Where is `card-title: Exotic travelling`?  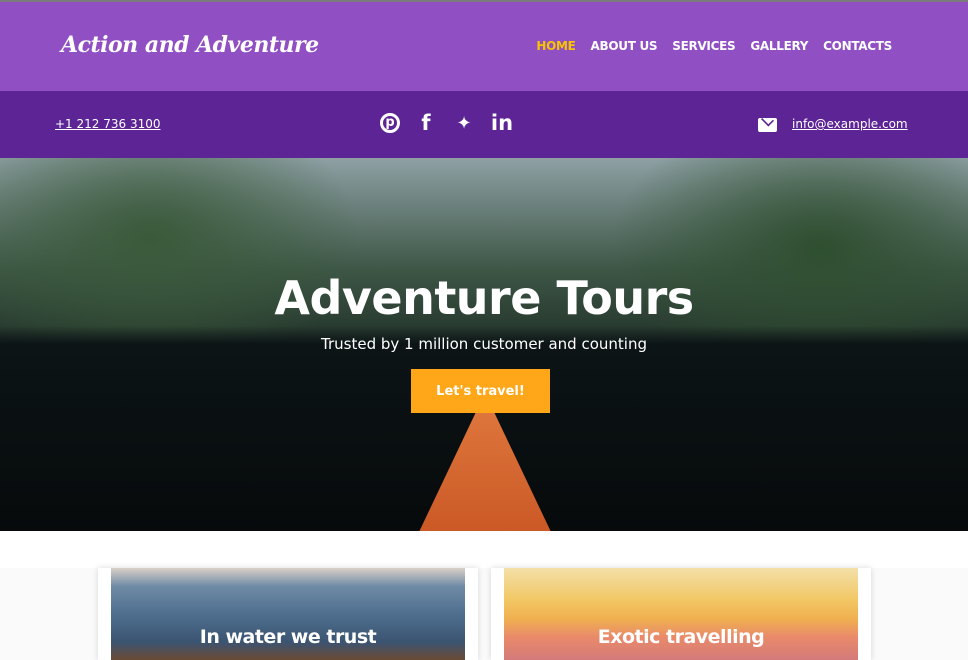 card-title: Exotic travelling is located at coordinates (681, 637).